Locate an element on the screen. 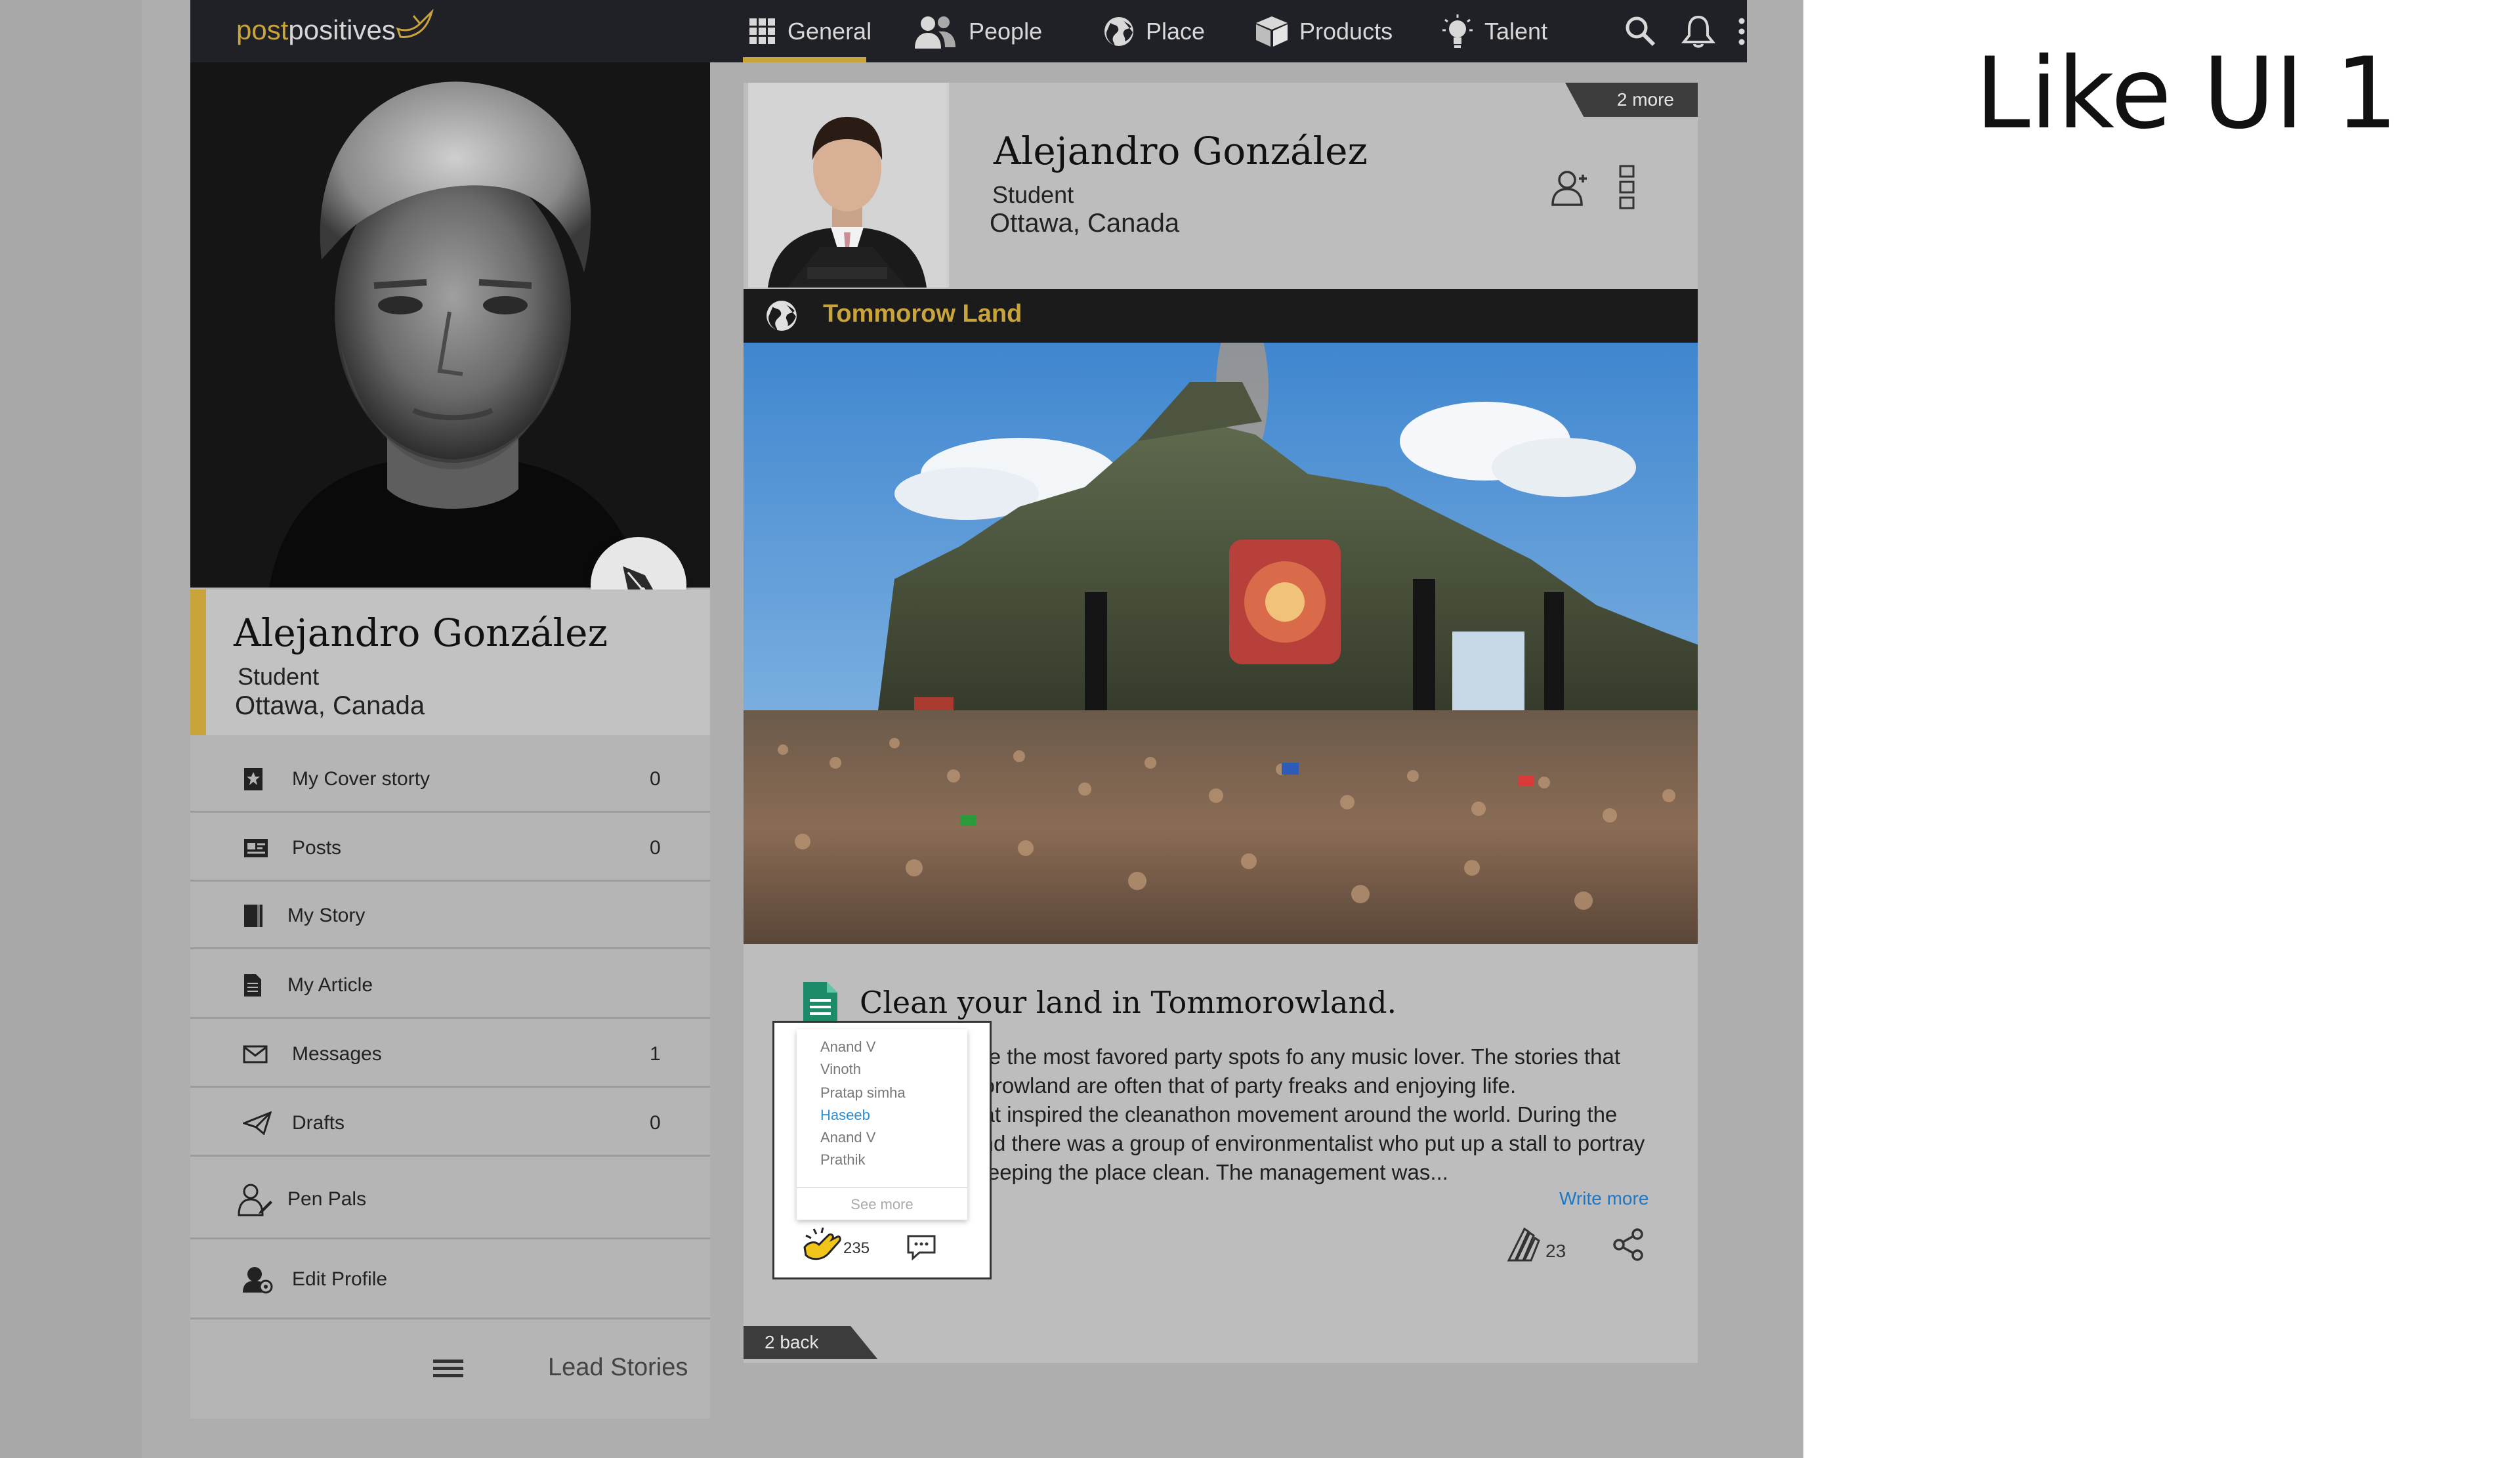 Image resolution: width=2520 pixels, height=1458 pixels. article-title: Clean your land in Tommorowland. is located at coordinates (1128, 1002).